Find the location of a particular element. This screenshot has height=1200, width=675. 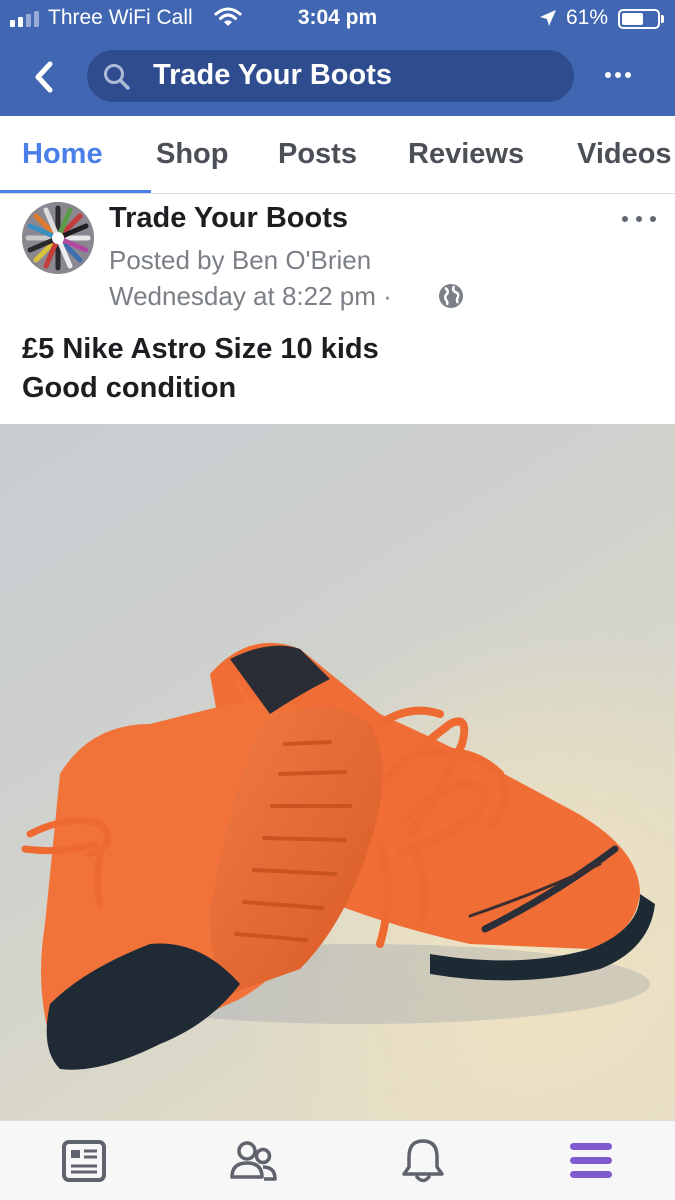

tab-shop: Shop is located at coordinates (192, 154).